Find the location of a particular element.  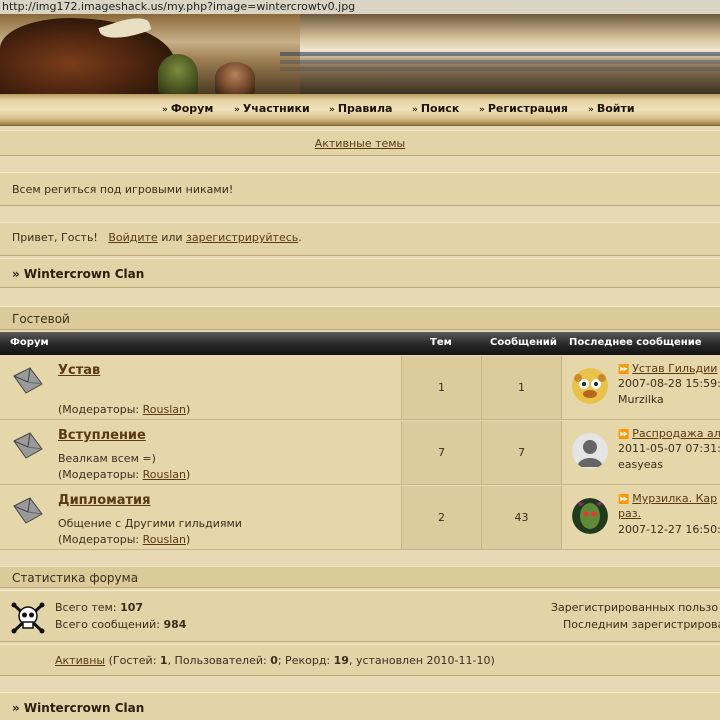

nav-forum: » Форум is located at coordinates (187, 108).